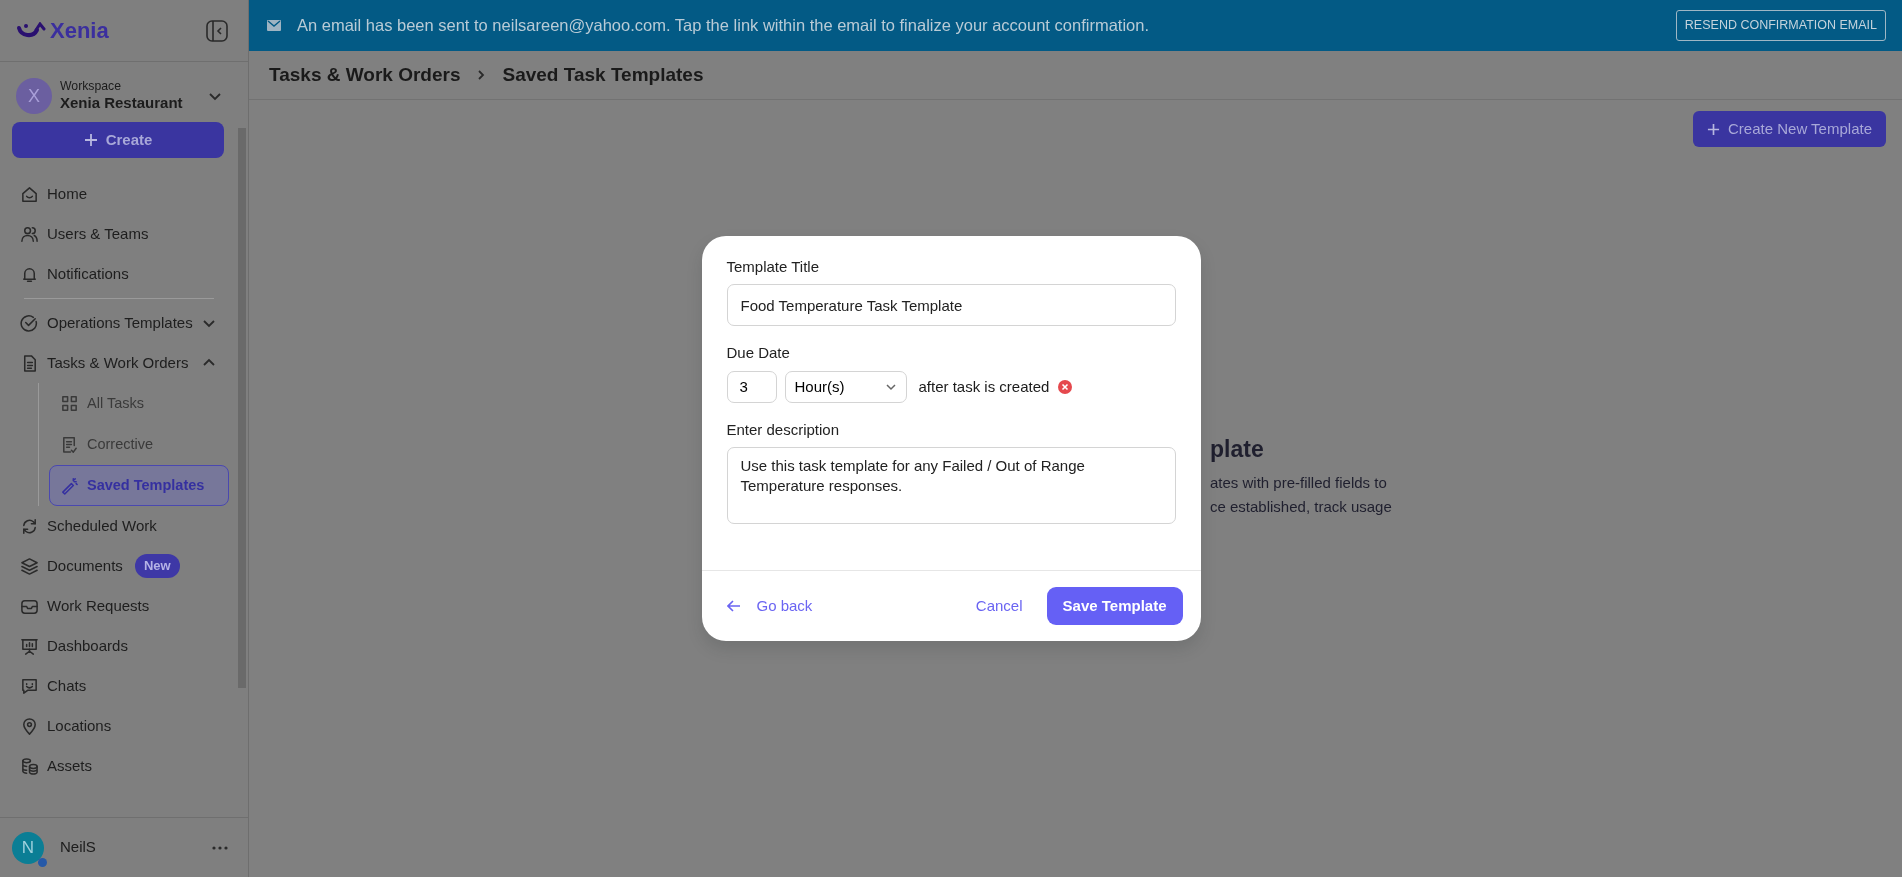 The height and width of the screenshot is (877, 1902). I want to click on save-template-button: Save Template, so click(1114, 606).